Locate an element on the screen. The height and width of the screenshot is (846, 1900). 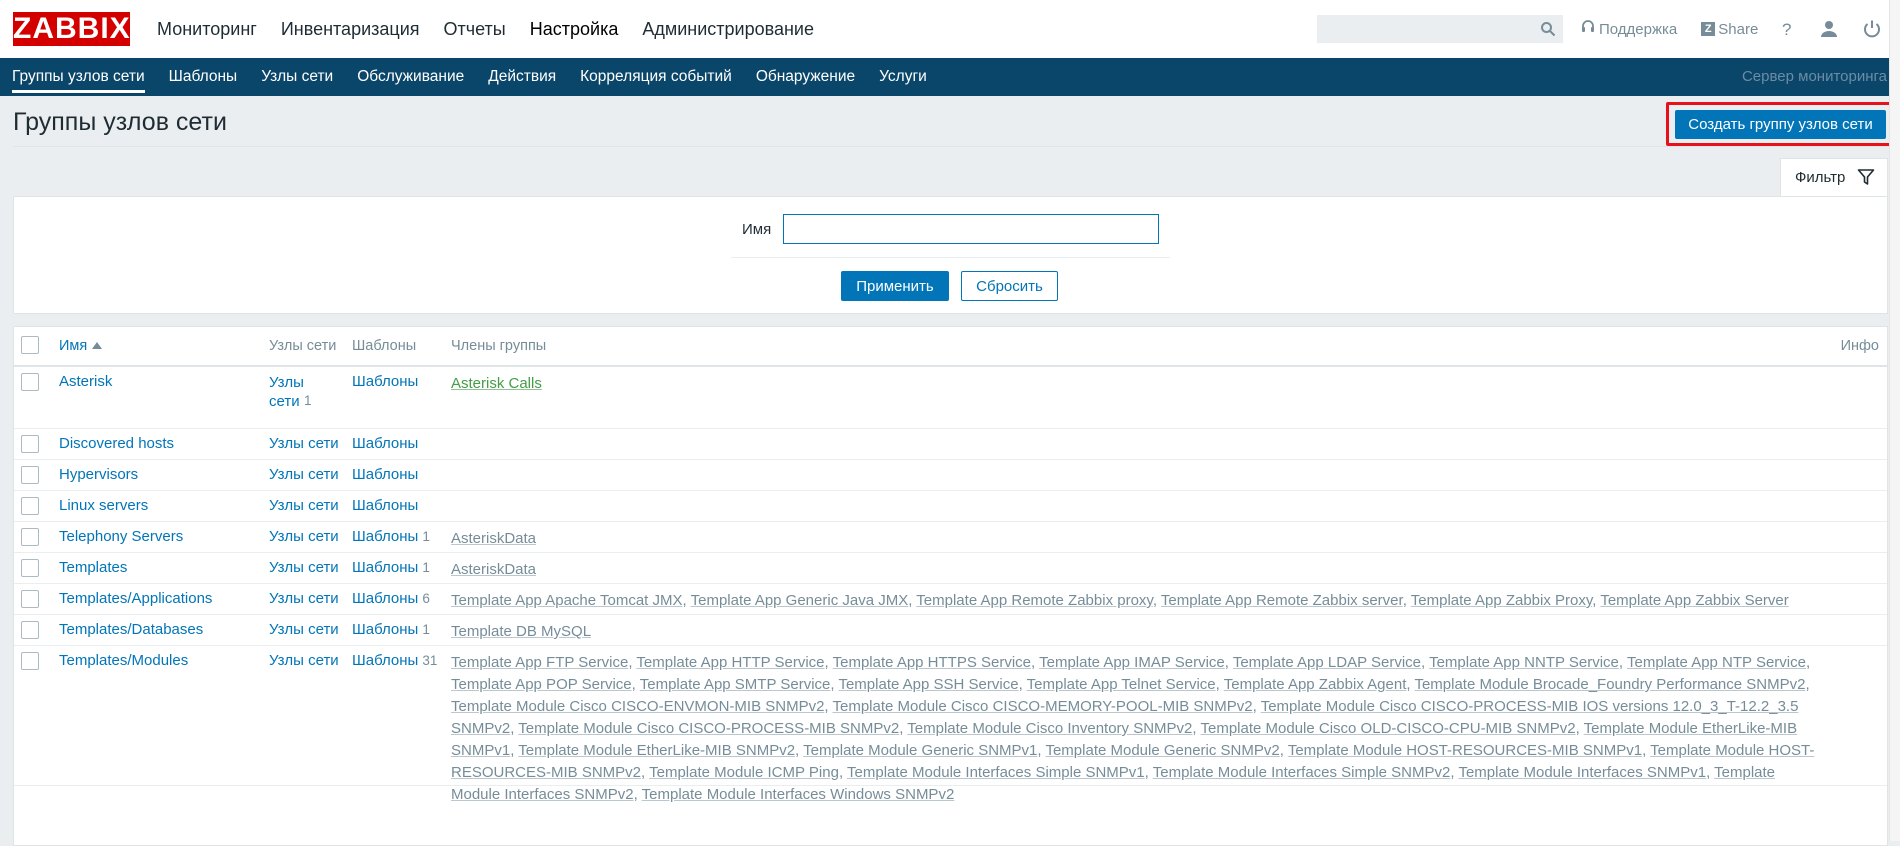
filter-tab: Фильтр is located at coordinates (1834, 177).